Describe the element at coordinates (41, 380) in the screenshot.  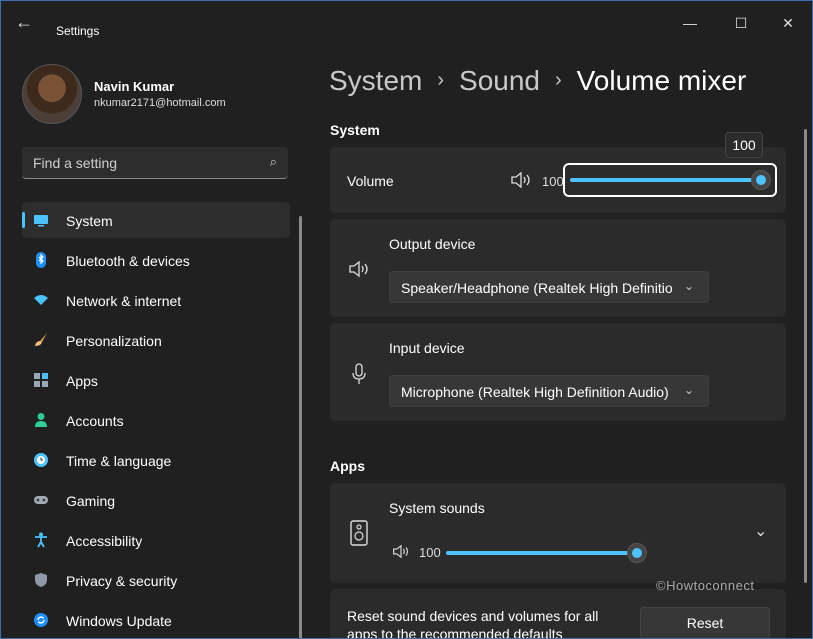
I see `apps-grid-icon` at that location.